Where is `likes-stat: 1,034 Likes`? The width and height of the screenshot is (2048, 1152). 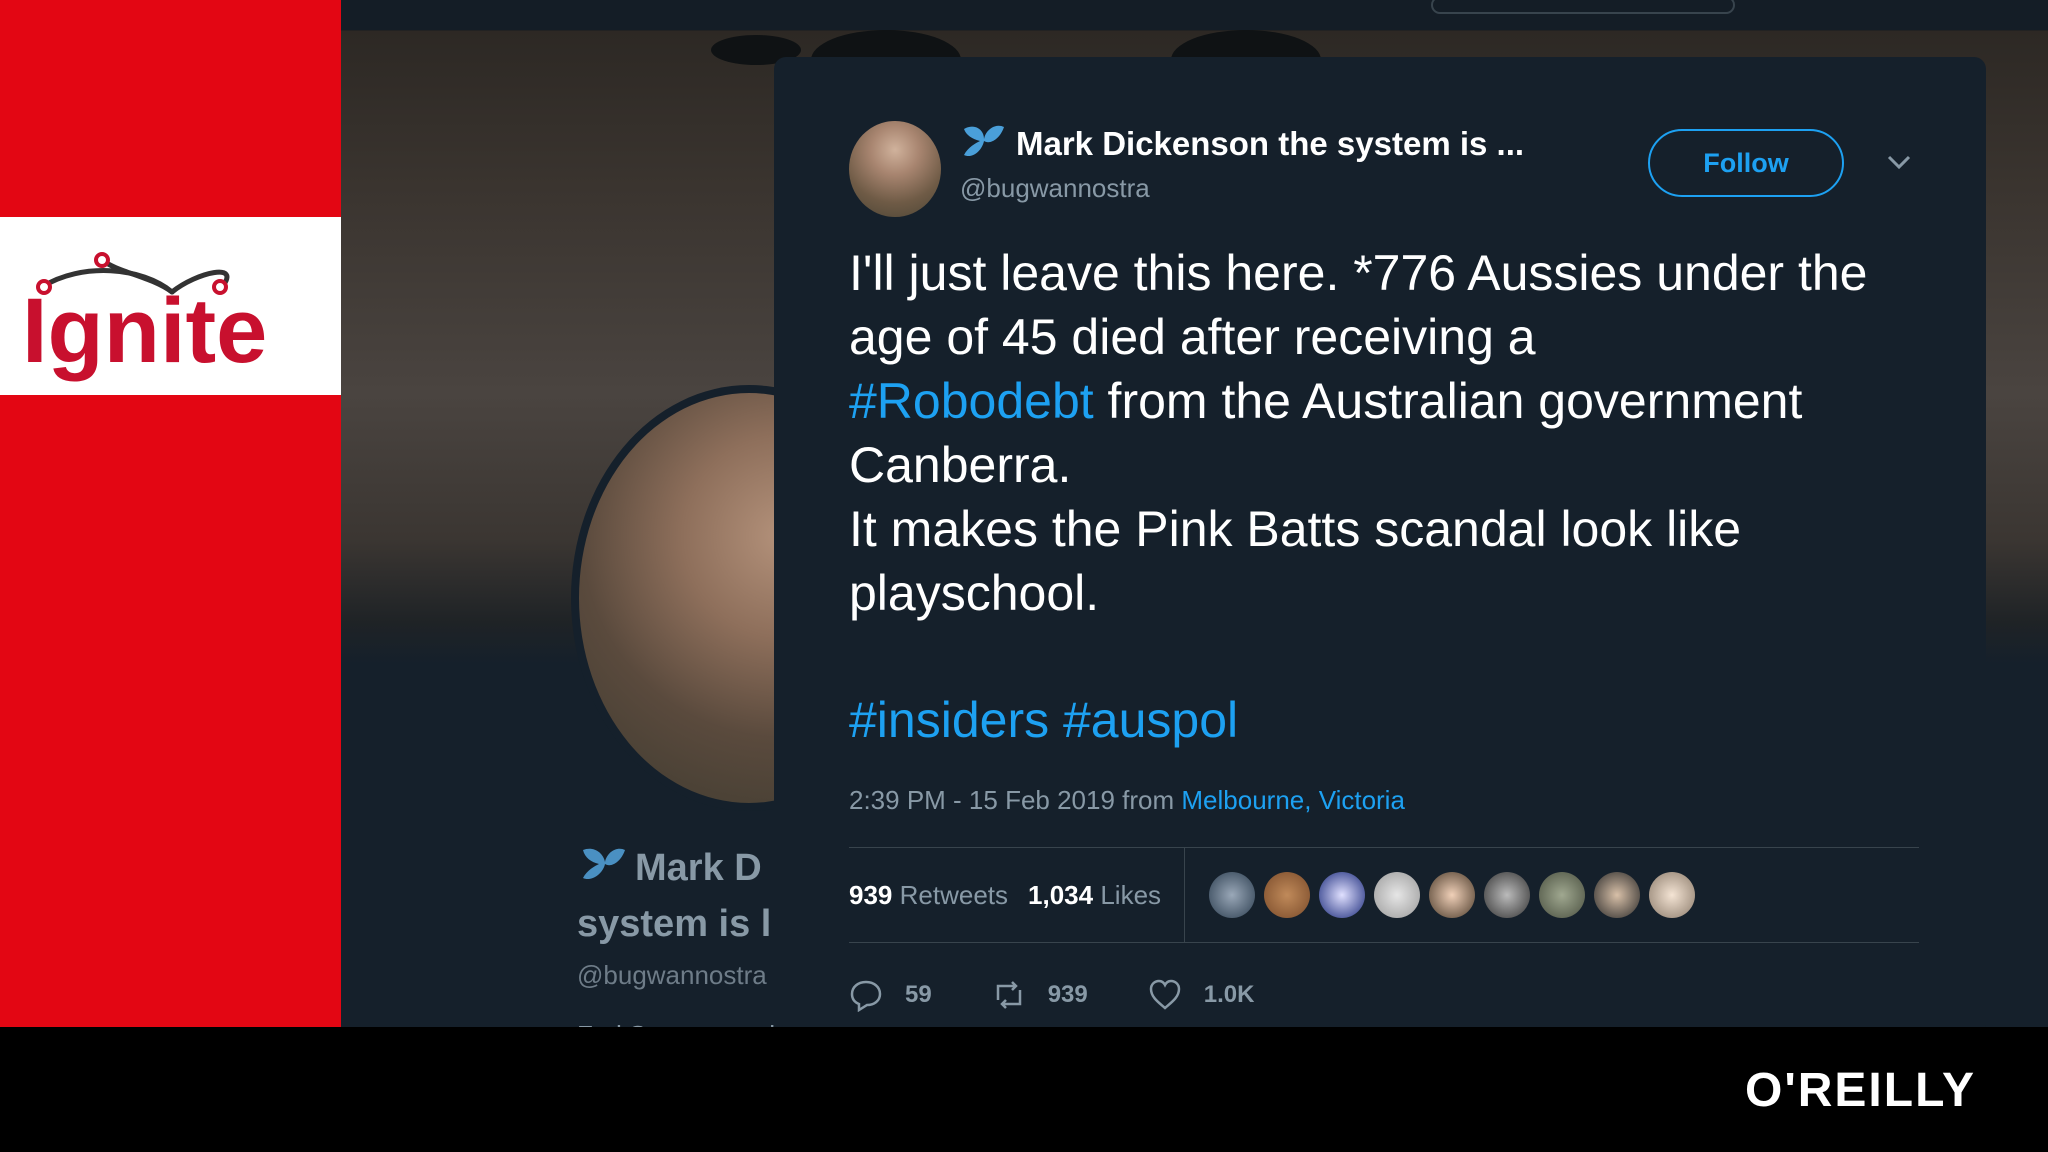 likes-stat: 1,034 Likes is located at coordinates (1094, 895).